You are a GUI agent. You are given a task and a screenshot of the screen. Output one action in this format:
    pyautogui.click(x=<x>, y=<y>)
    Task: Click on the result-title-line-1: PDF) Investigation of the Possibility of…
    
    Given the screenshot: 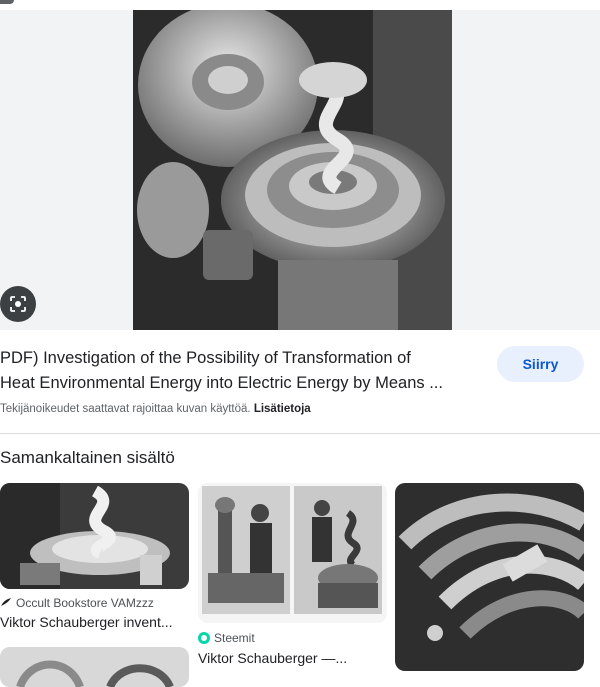 What is the action you would take?
    pyautogui.click(x=205, y=358)
    